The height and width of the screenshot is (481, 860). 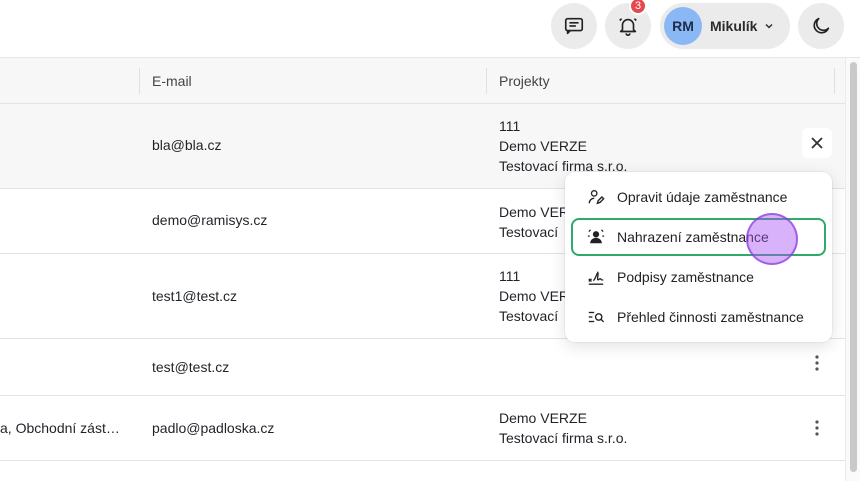 I want to click on menu-item-edit-employee: Opravit údaje zaměstnance, so click(x=698, y=197).